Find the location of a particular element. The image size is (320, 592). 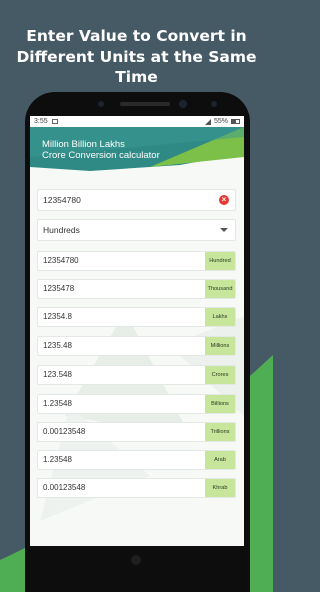

promo-line-3: Time is located at coordinates (136, 77).